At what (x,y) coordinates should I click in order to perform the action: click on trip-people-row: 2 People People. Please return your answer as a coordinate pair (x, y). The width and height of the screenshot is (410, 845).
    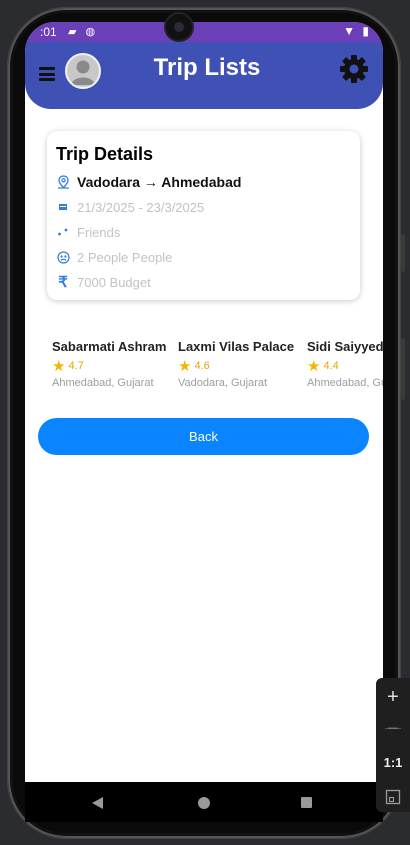
    Looking at the image, I should click on (114, 257).